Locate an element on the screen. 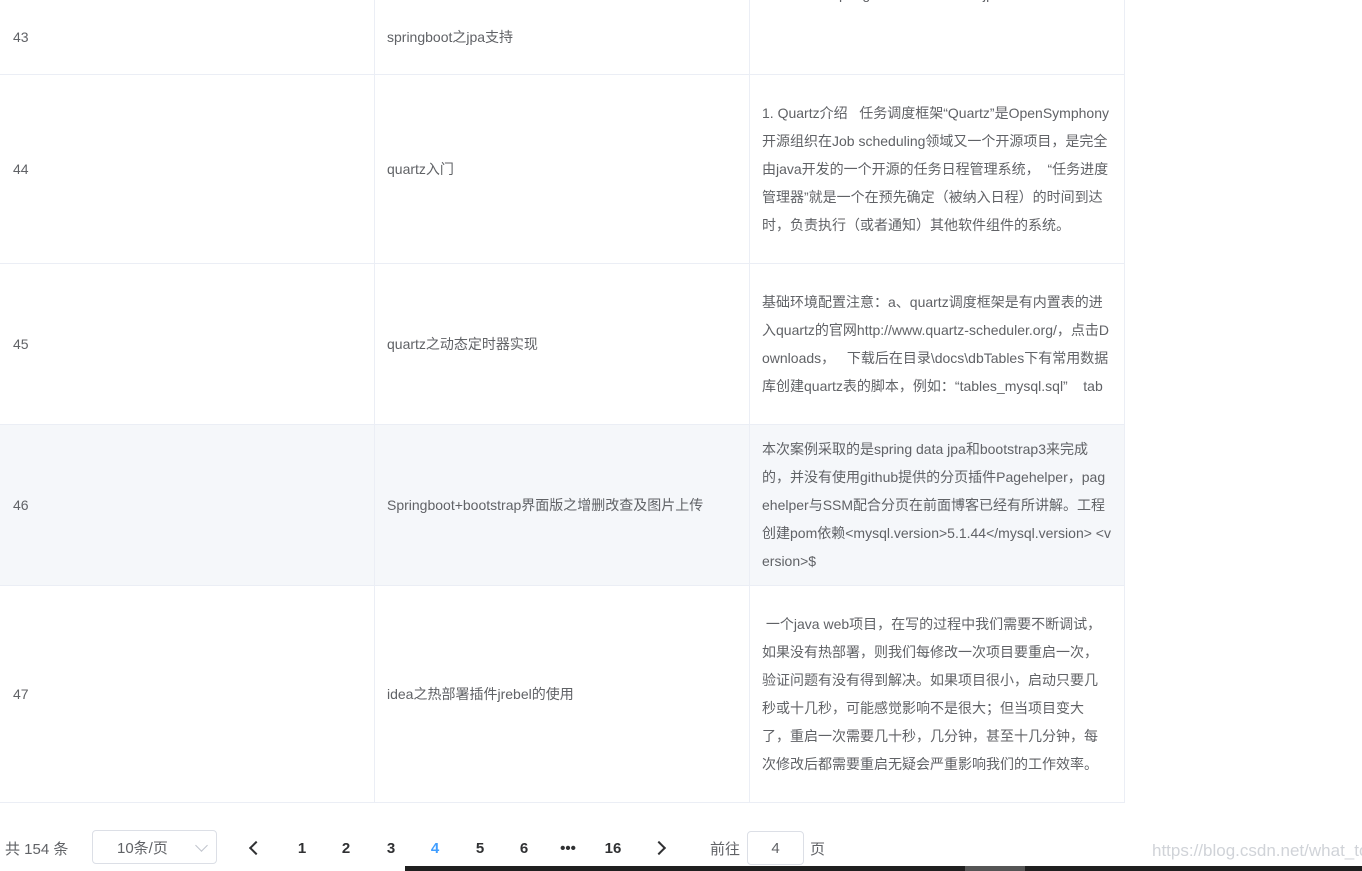 The height and width of the screenshot is (871, 1362). row-id: 46 is located at coordinates (21, 505).